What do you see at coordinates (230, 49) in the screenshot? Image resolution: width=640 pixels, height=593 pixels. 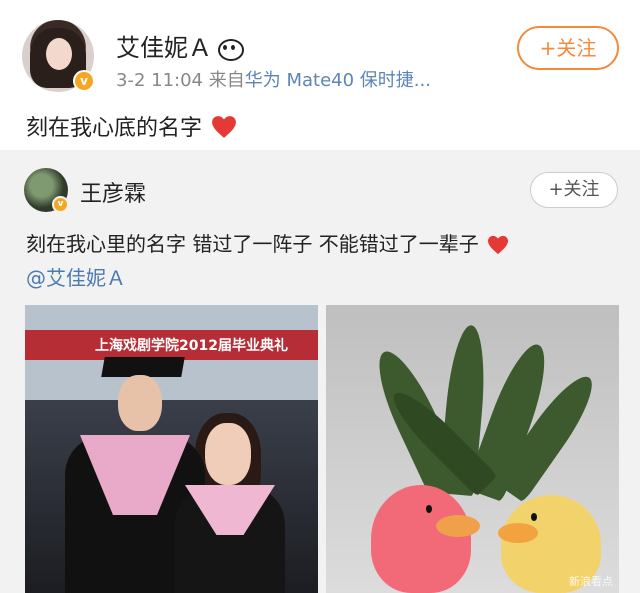 I see `panda-icon` at bounding box center [230, 49].